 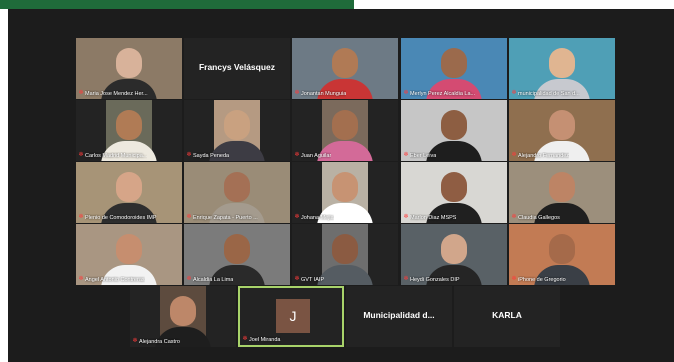 I want to click on participant-tile: ❄ GVT IAIP, so click(x=345, y=254).